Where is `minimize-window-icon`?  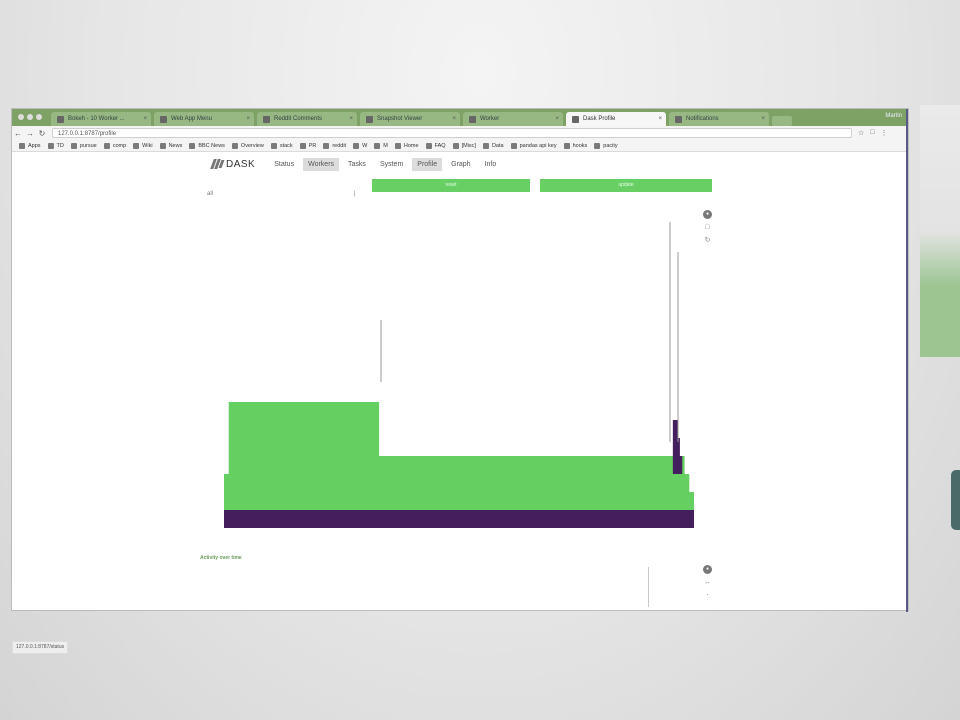
minimize-window-icon is located at coordinates (30, 117).